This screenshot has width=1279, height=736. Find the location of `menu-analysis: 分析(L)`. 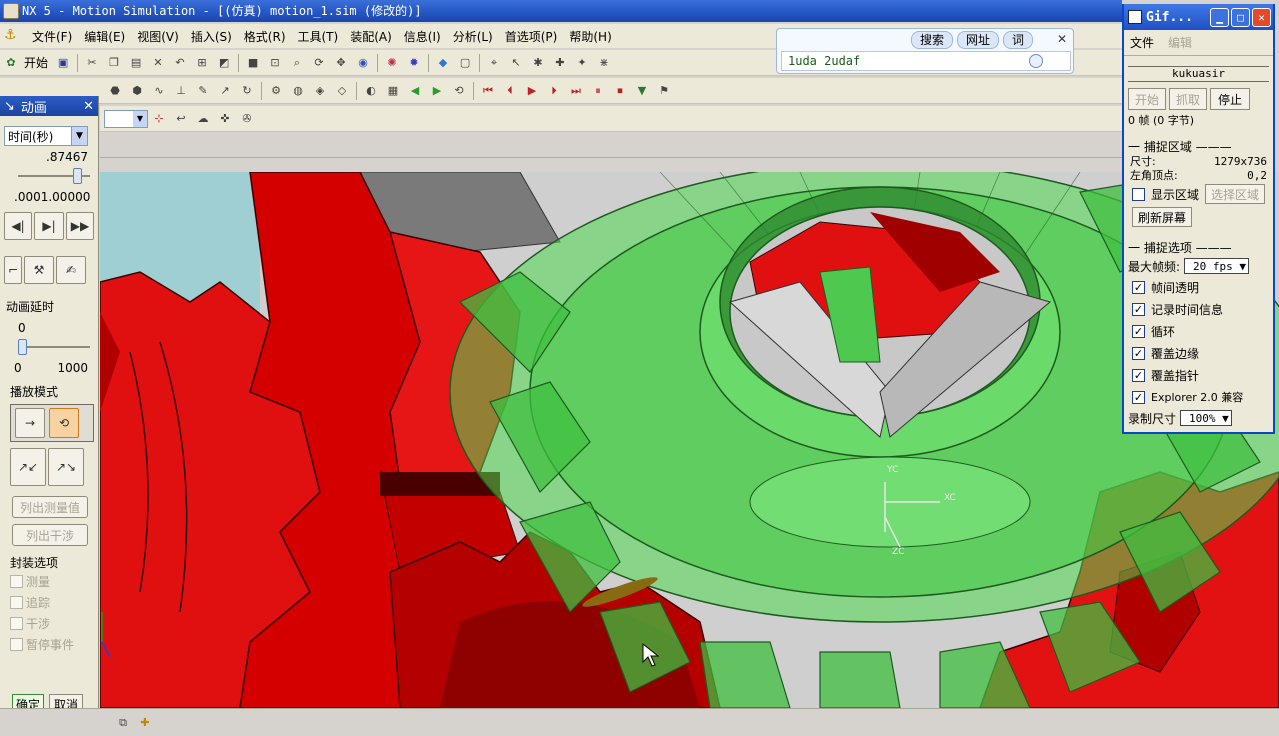

menu-analysis: 分析(L) is located at coordinates (473, 36).